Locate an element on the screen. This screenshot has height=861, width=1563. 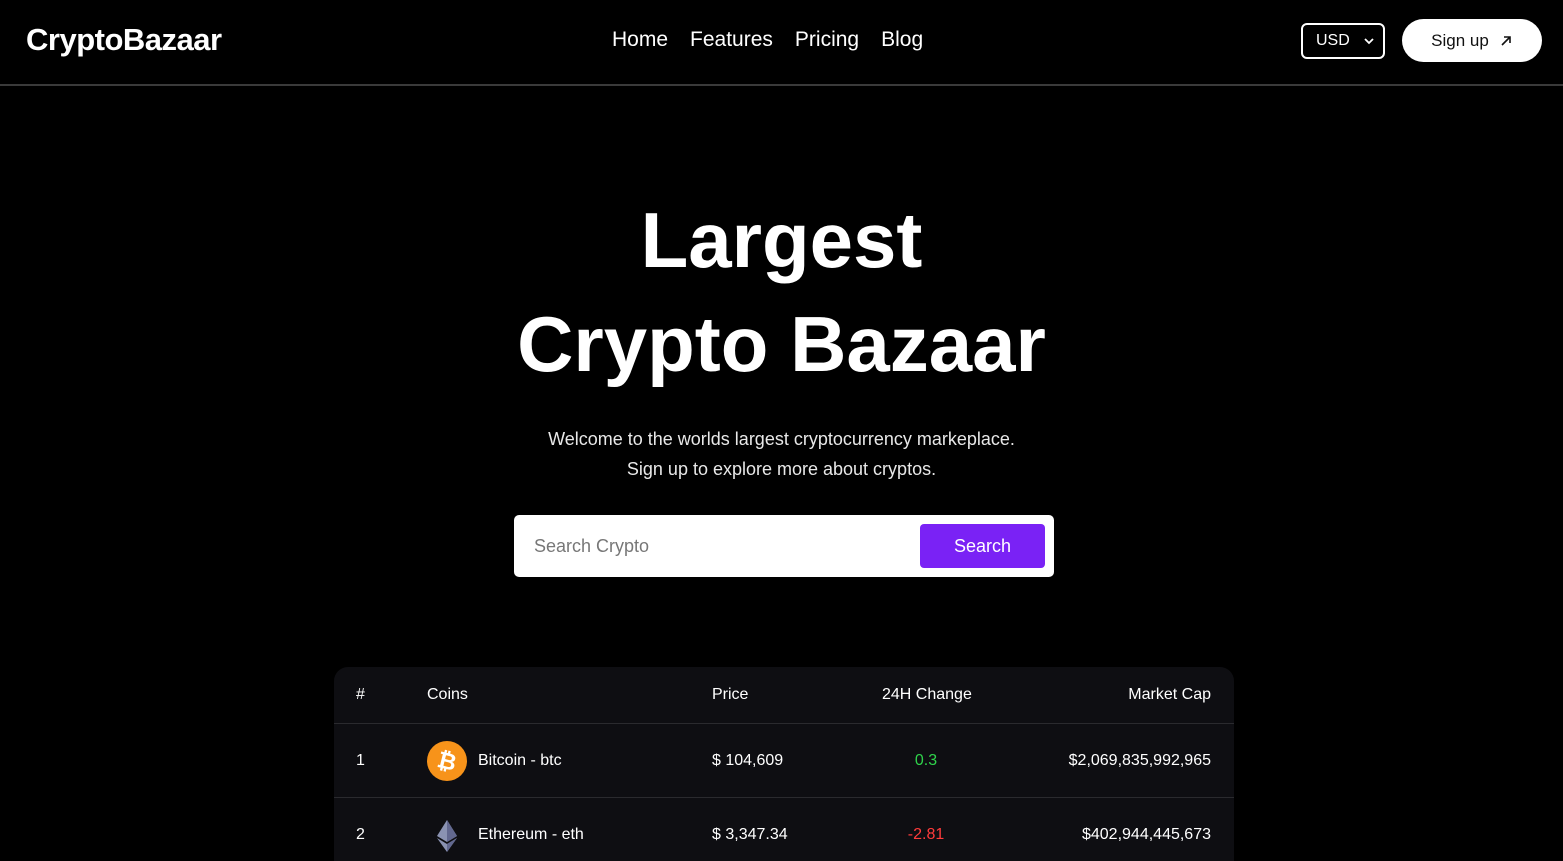
row-coin: Ethereum - eth is located at coordinates (505, 835).